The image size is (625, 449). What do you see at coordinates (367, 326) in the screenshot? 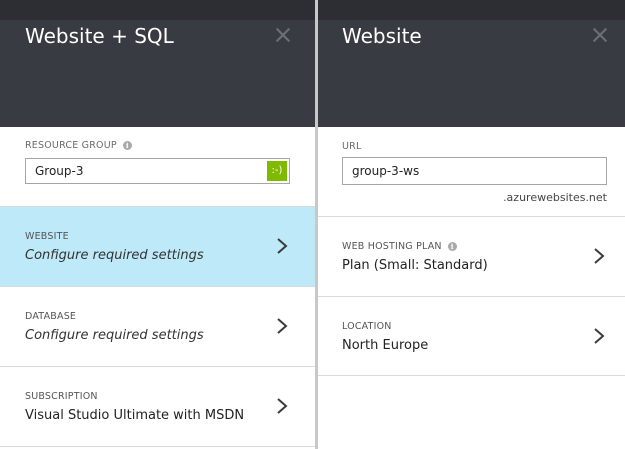
I see `location-row-label: LOCATION` at bounding box center [367, 326].